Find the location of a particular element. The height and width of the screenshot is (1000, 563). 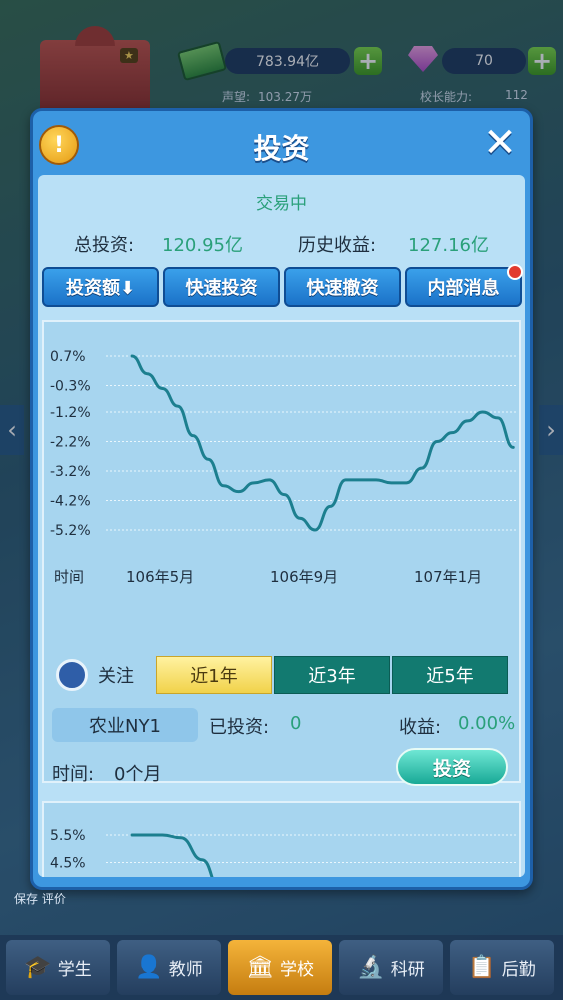

y-tick-label: 0.7% is located at coordinates (68, 357).